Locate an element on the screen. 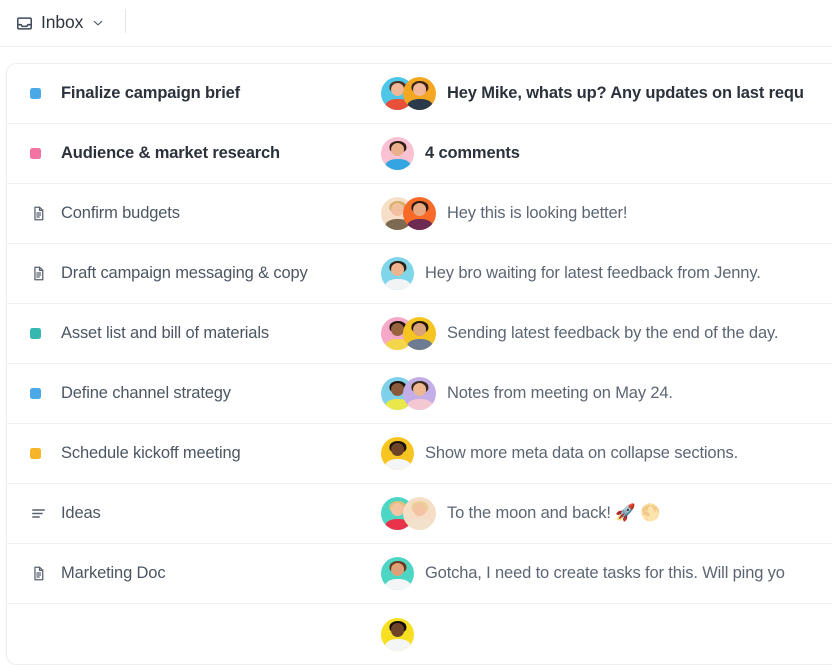 The width and height of the screenshot is (832, 665). row-title-cell: Draft campaign messaging & copy is located at coordinates (194, 273).